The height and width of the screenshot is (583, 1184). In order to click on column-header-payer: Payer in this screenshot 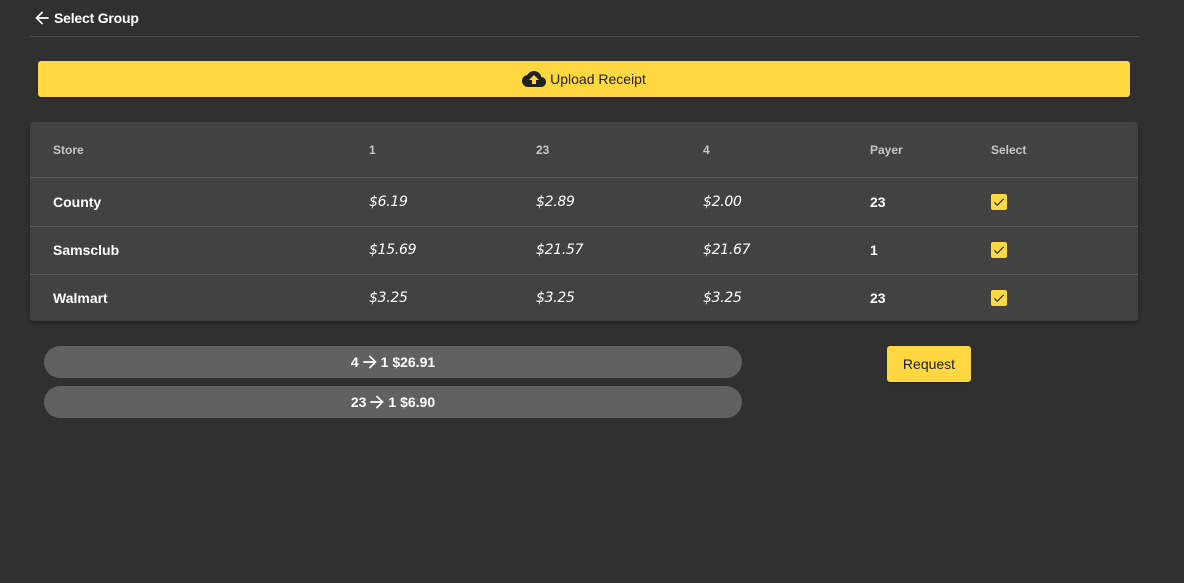, I will do `click(886, 149)`.